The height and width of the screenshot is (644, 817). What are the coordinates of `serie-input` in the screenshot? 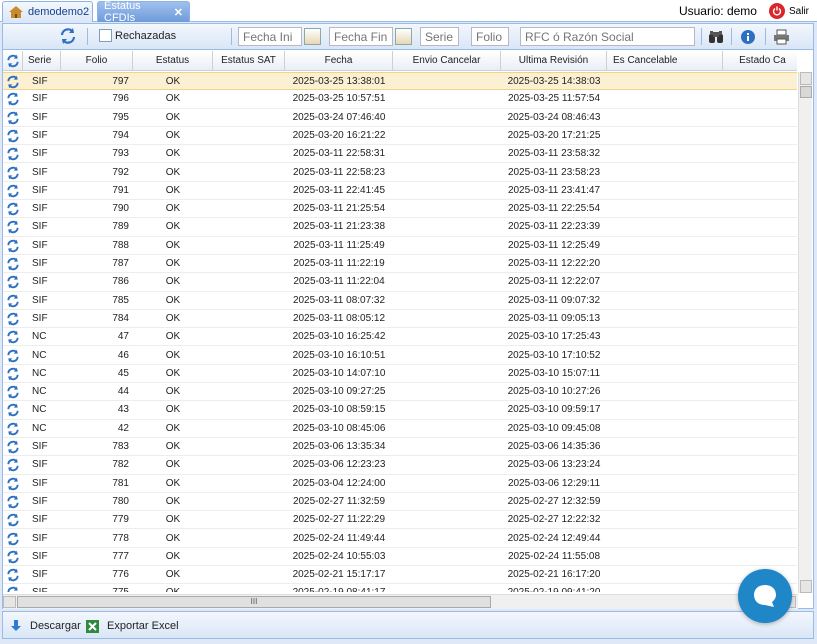 It's located at (439, 36).